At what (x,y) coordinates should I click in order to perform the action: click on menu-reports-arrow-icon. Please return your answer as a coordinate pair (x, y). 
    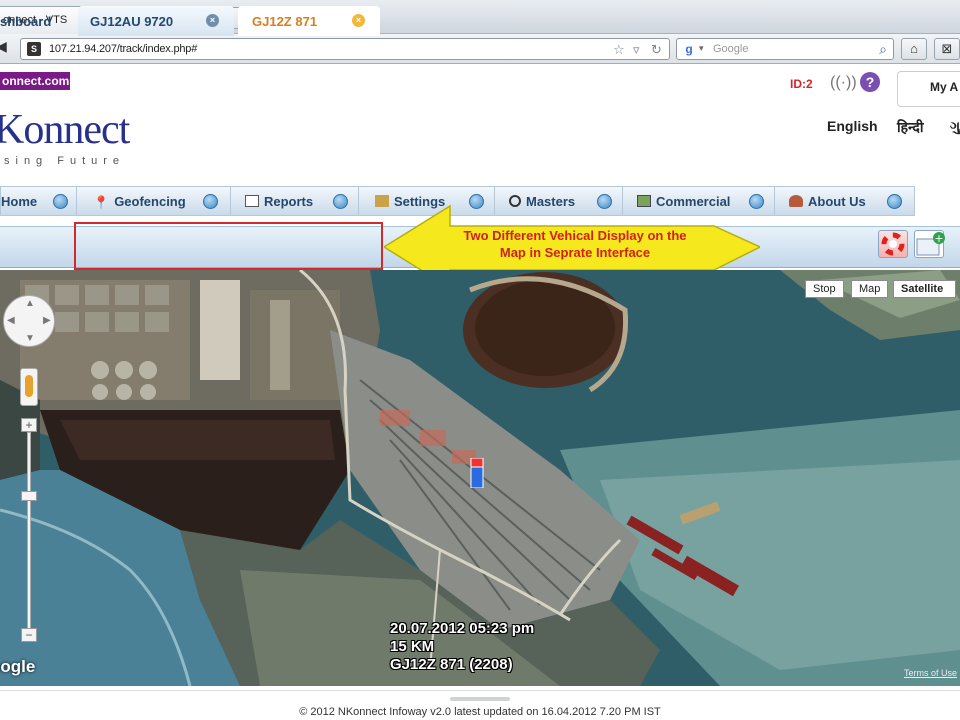
    Looking at the image, I should click on (340, 201).